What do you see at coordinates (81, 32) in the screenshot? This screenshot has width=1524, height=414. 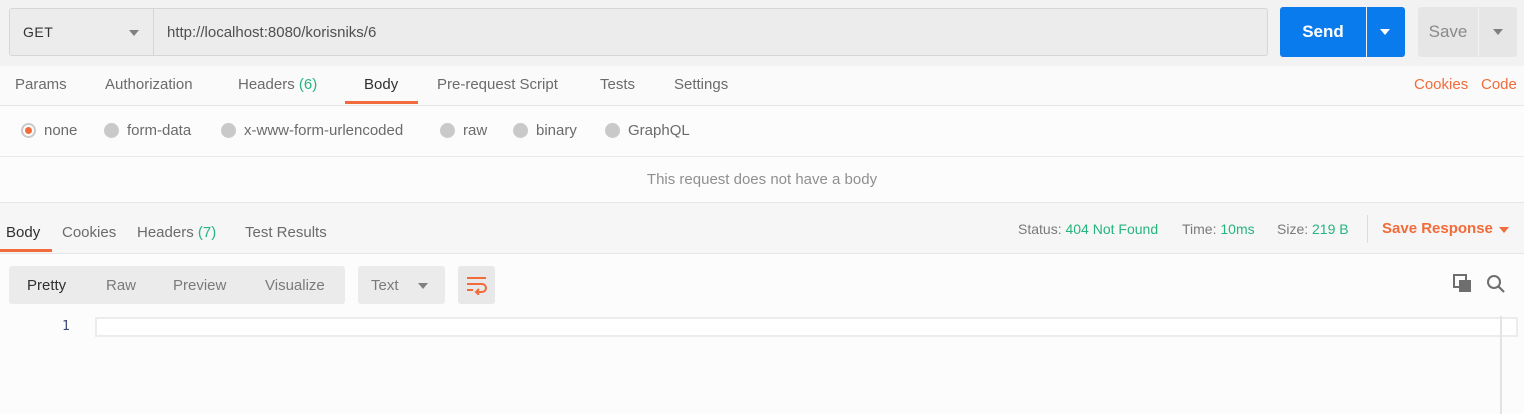 I see `method-select: GET` at bounding box center [81, 32].